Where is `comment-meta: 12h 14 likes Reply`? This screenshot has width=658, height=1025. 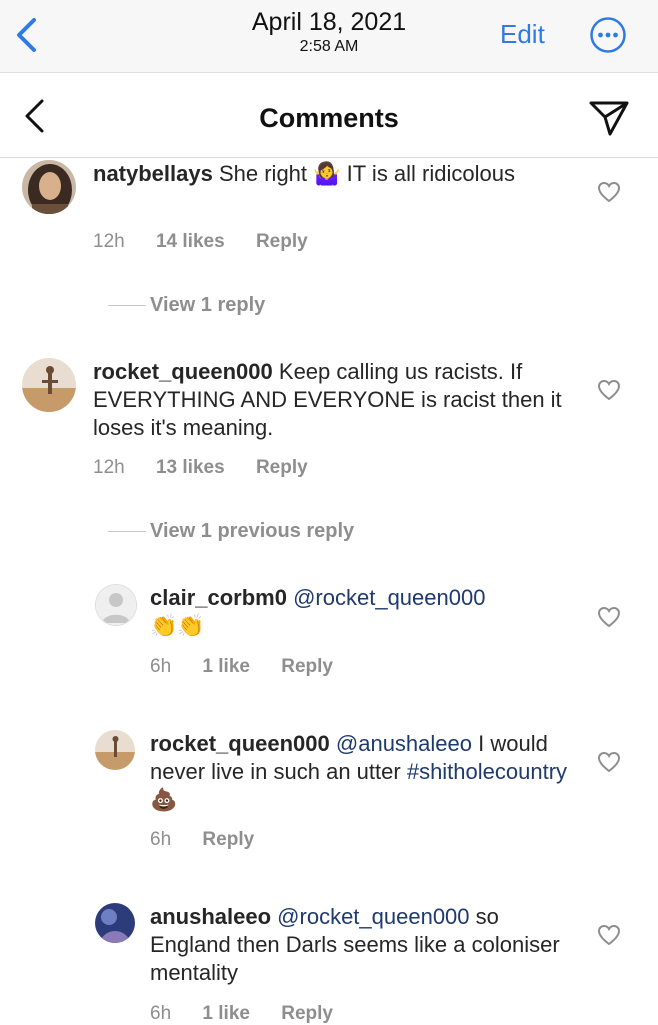
comment-meta: 12h 14 likes Reply is located at coordinates (213, 242).